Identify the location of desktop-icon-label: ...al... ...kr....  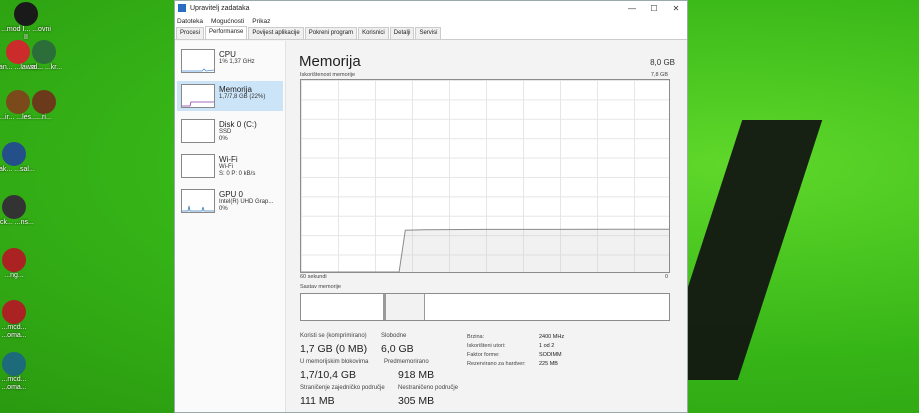
(44, 67).